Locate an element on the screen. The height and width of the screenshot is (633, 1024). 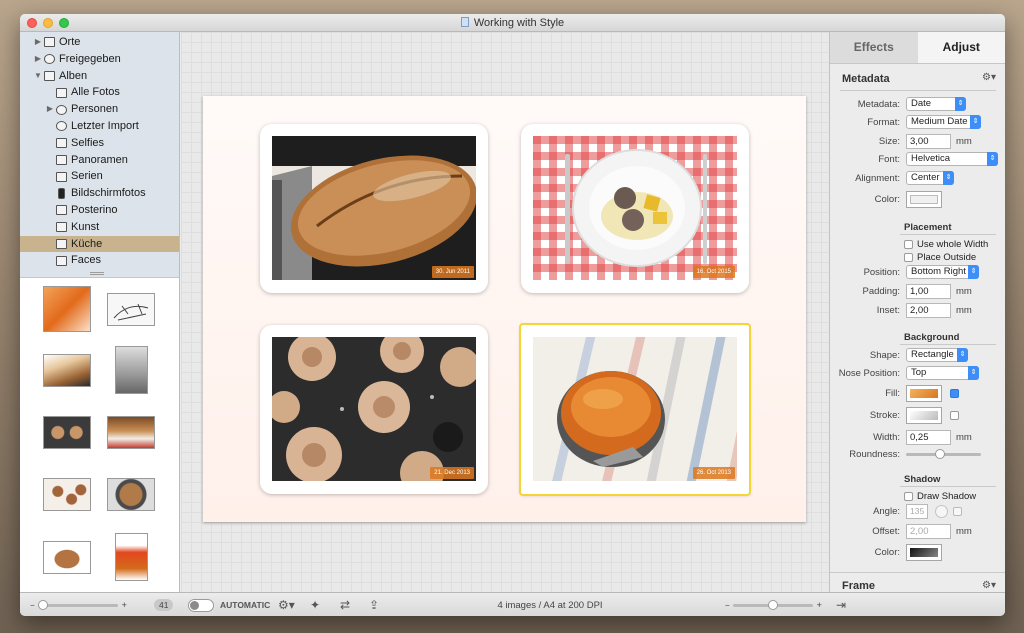
sidebar-item: ▼ Alben is located at coordinates (99, 76).